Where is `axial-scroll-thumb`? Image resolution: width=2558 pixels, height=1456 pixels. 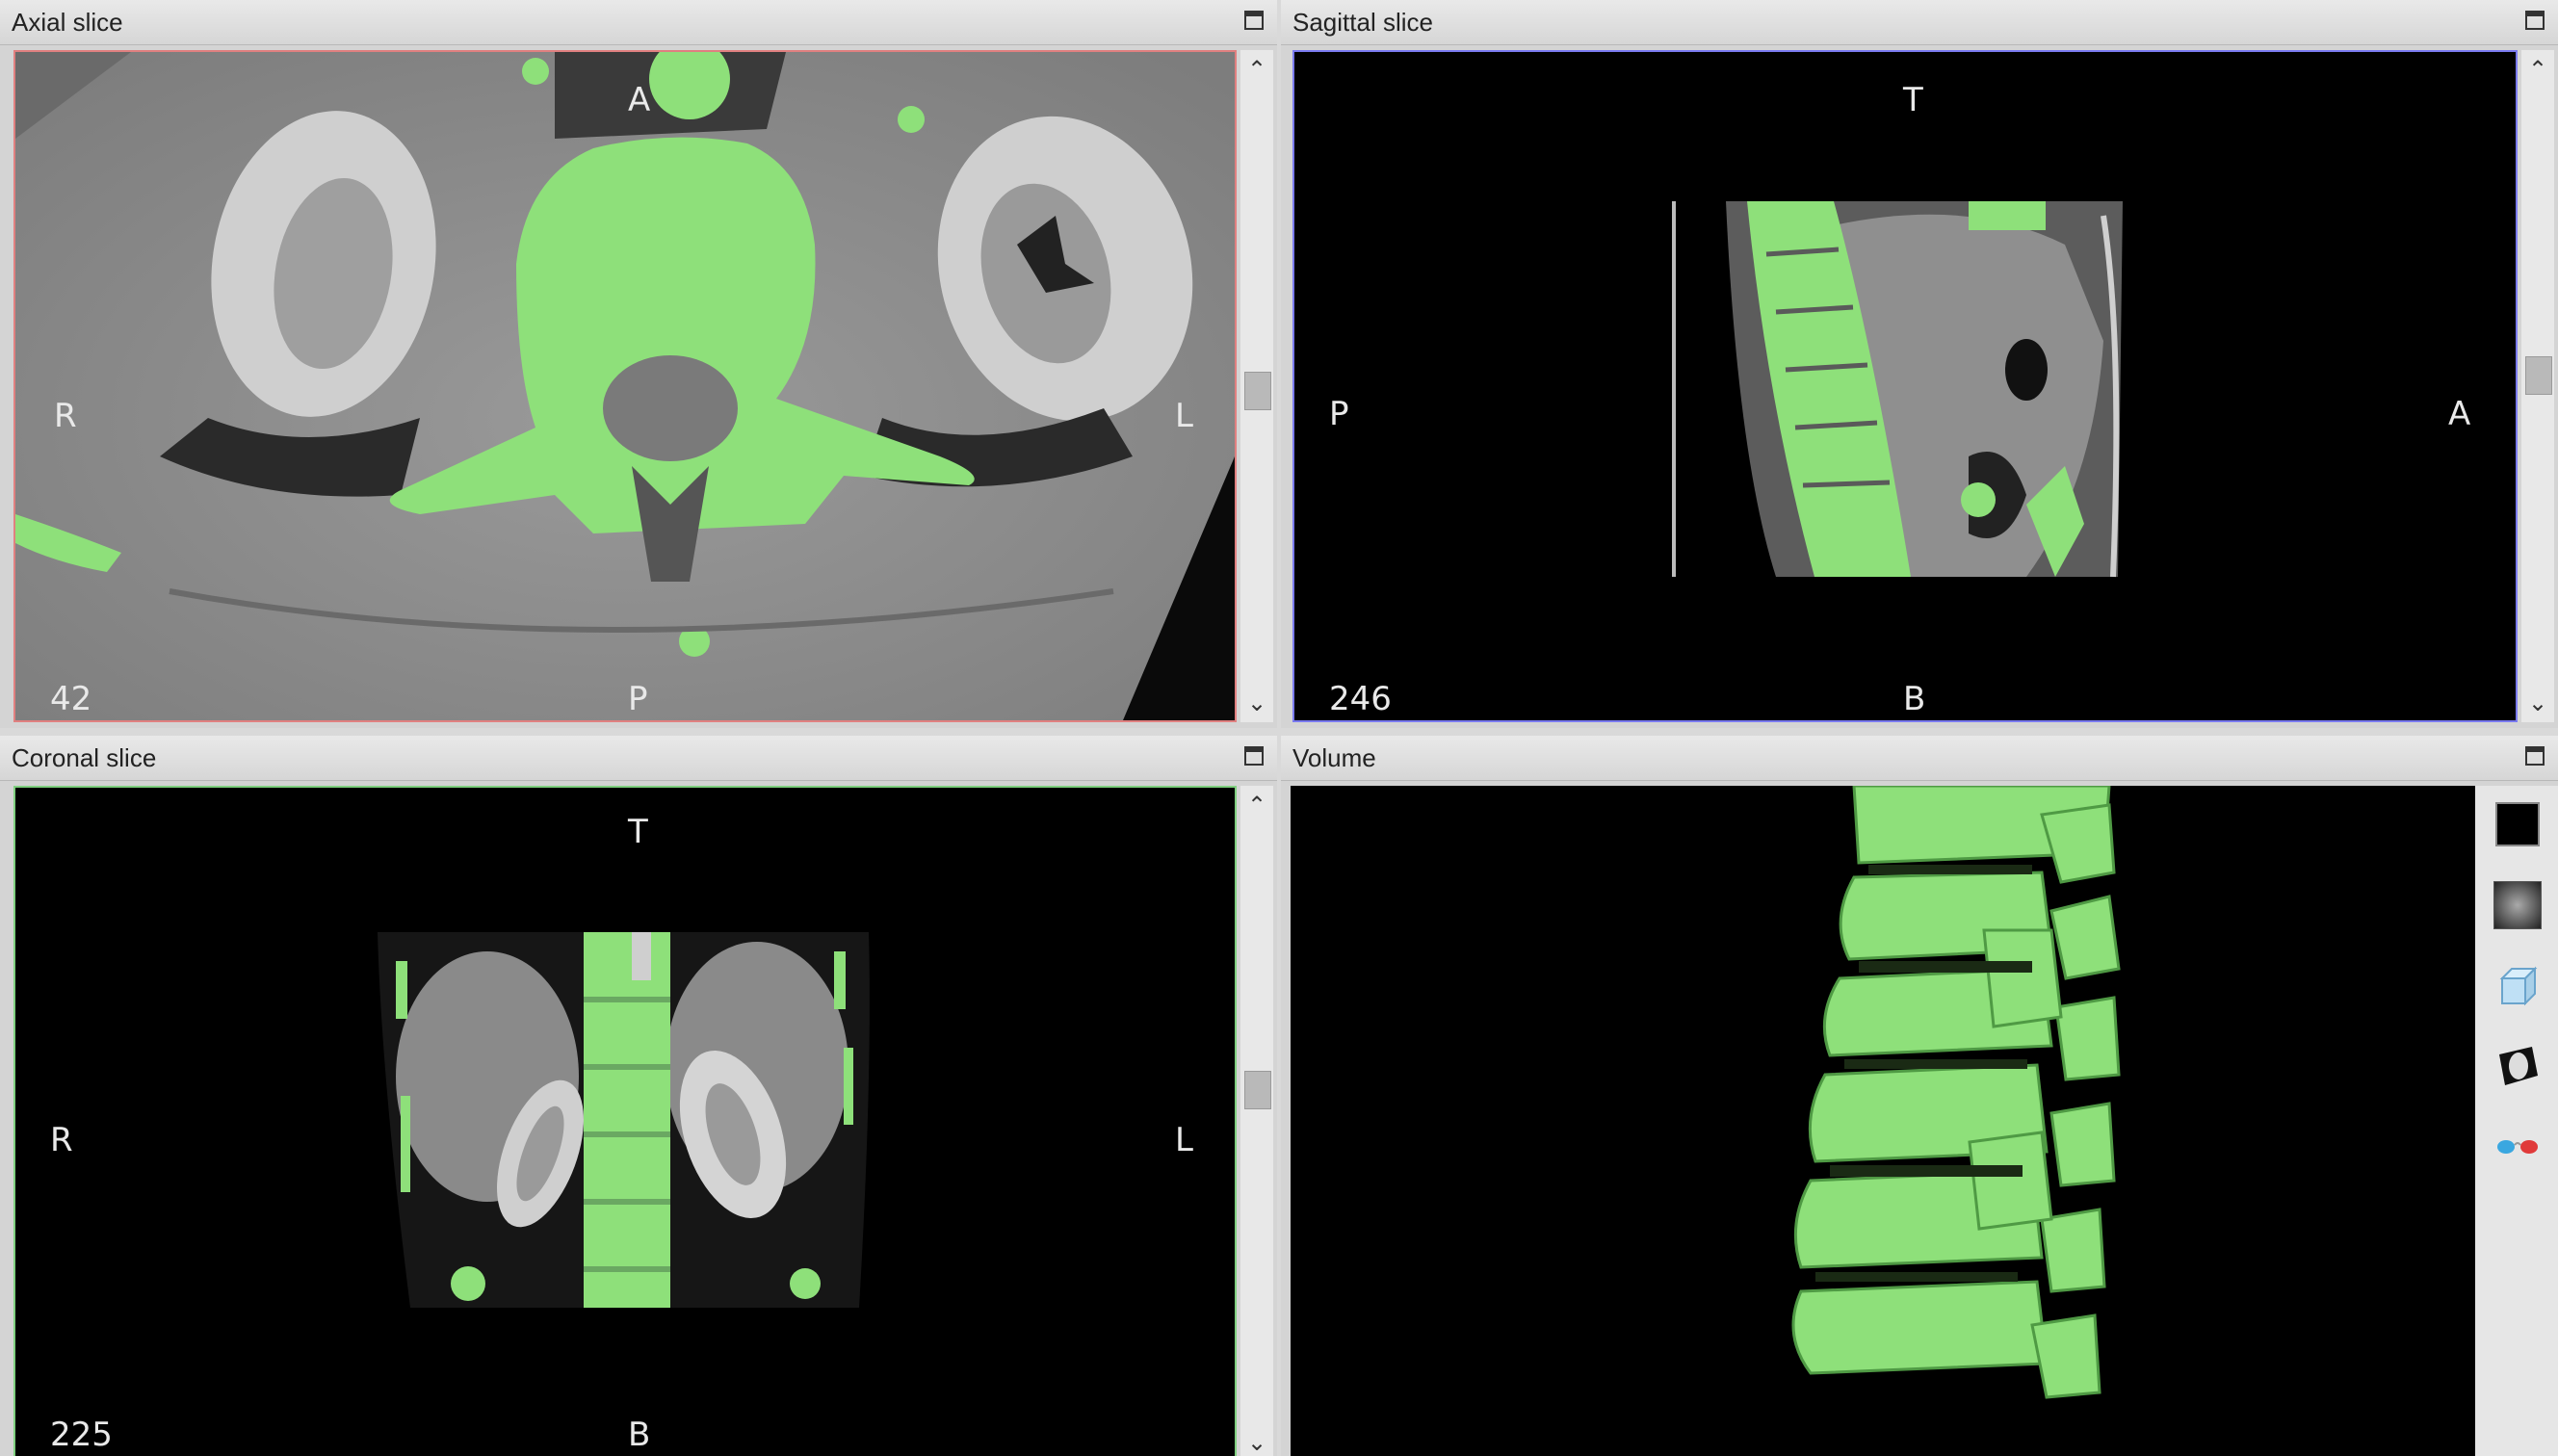 axial-scroll-thumb is located at coordinates (1258, 391).